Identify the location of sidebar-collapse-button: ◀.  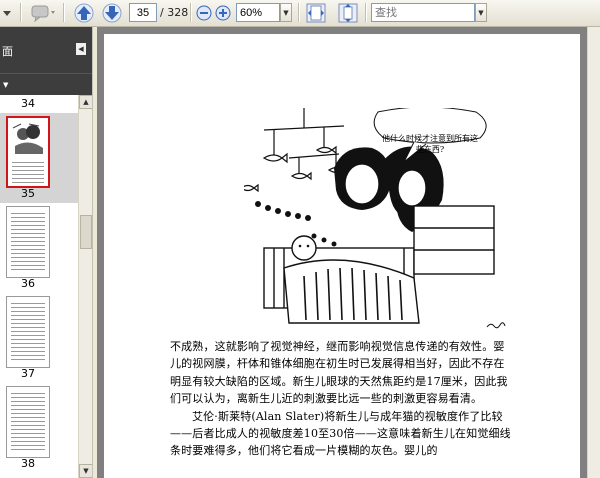
(81, 49).